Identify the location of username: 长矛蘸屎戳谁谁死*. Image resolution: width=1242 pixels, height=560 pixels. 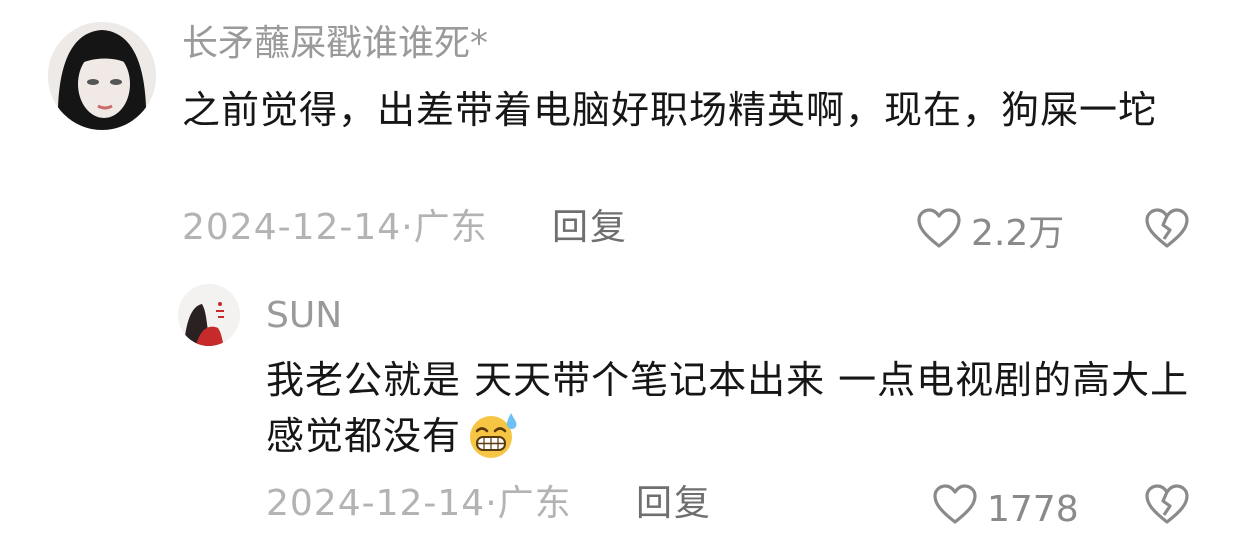
(335, 44).